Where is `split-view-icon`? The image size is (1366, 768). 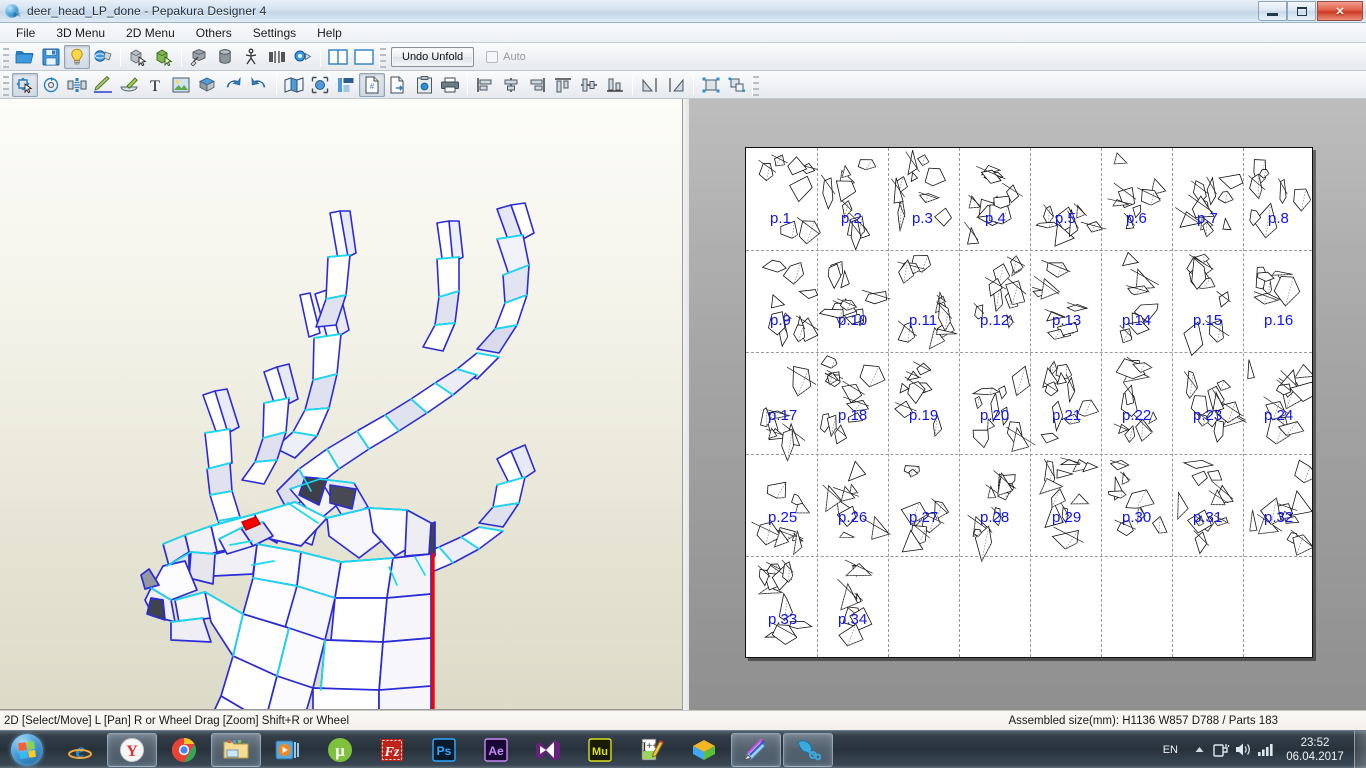
split-view-icon is located at coordinates (338, 57).